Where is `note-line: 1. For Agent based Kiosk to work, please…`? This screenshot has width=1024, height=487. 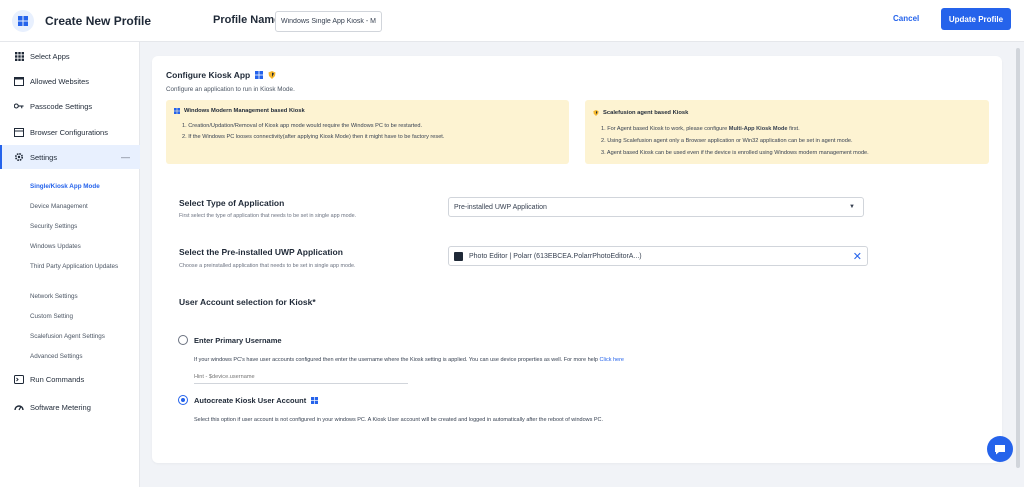
note-line: 1. For Agent based Kiosk to work, please… is located at coordinates (700, 129).